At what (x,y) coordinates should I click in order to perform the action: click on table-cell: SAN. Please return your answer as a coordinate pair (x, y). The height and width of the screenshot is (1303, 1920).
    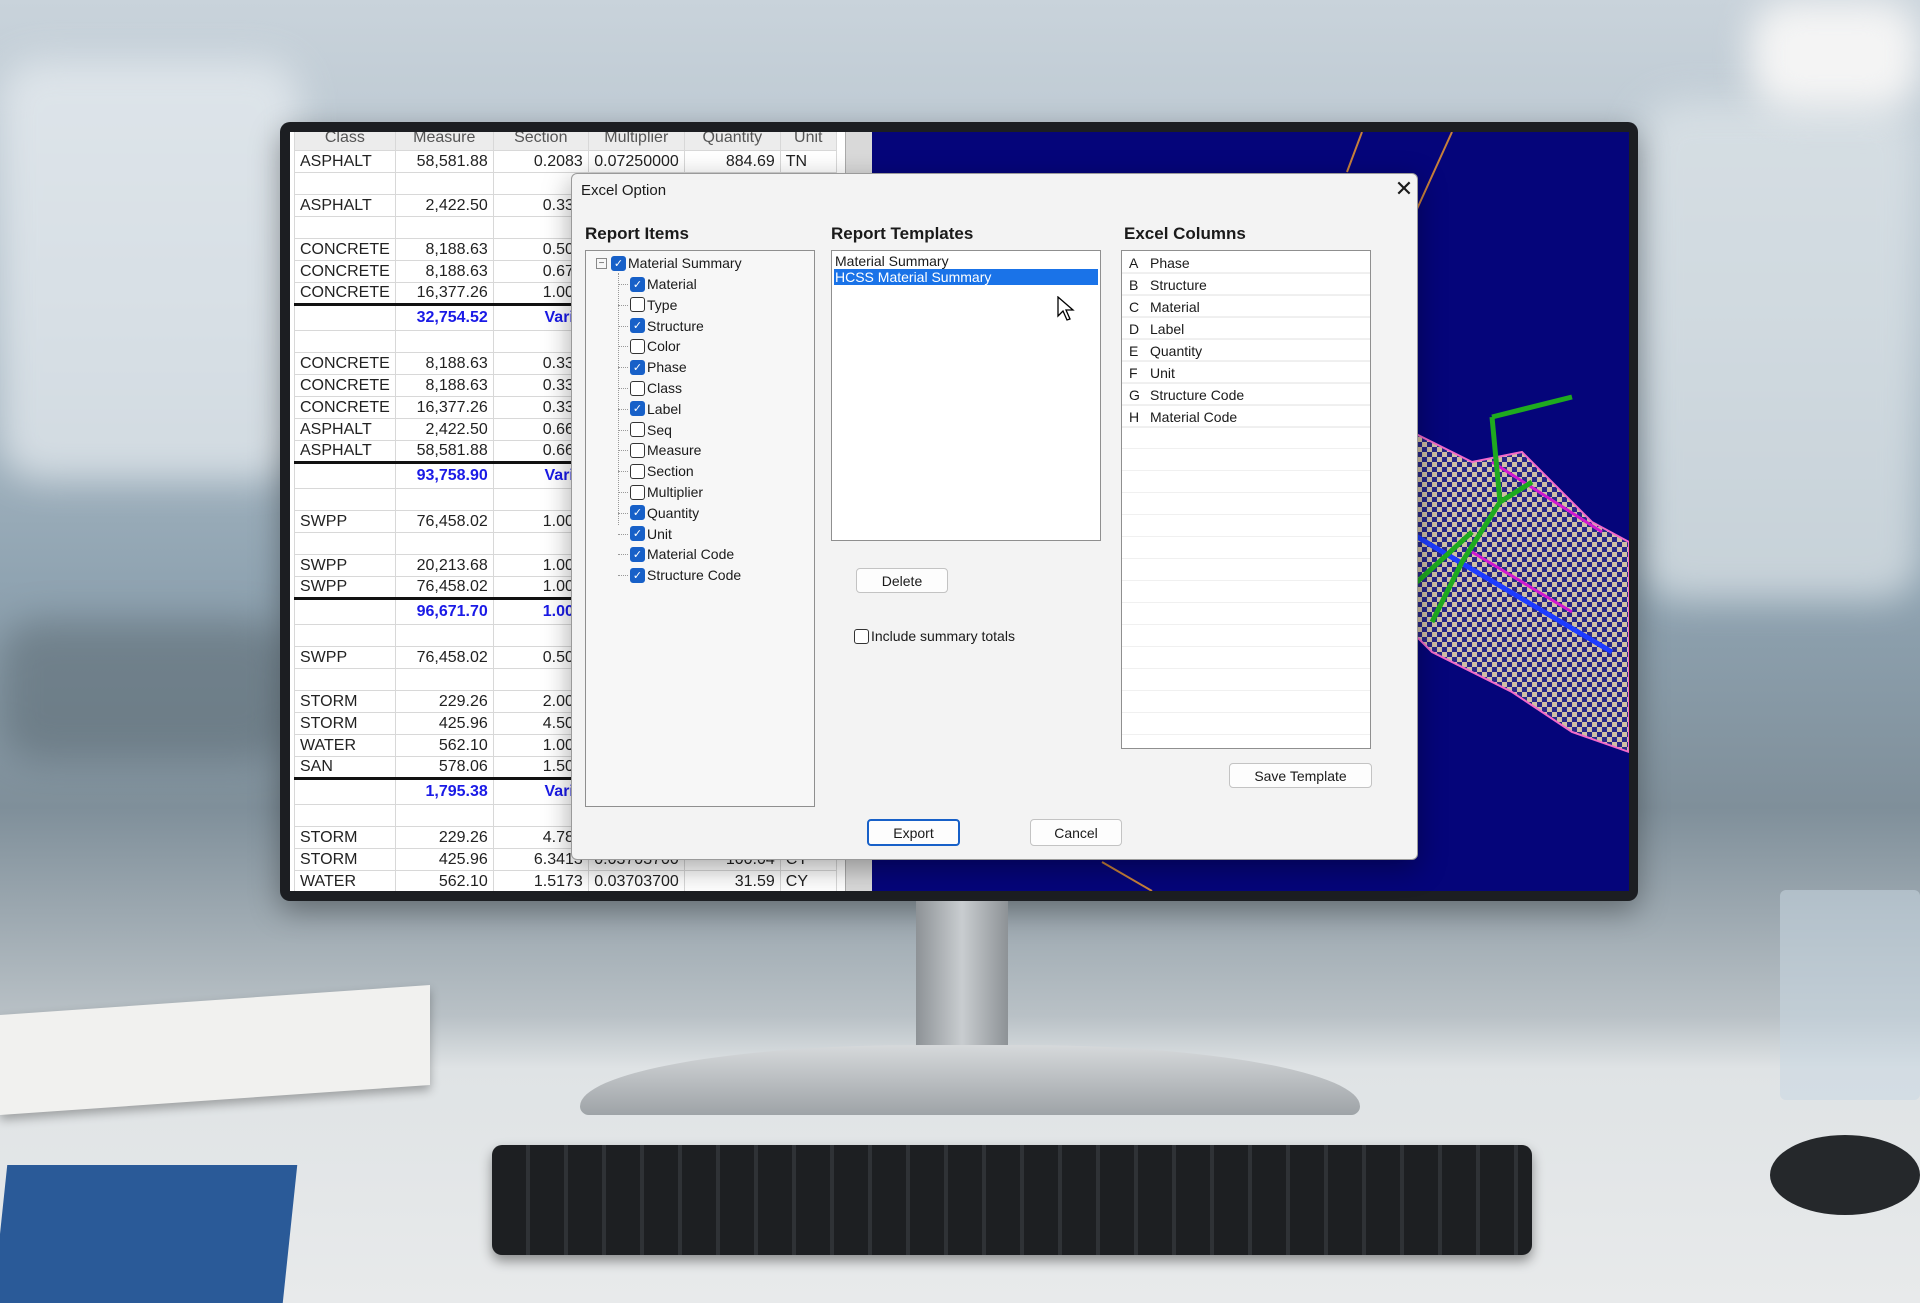
    Looking at the image, I should click on (345, 768).